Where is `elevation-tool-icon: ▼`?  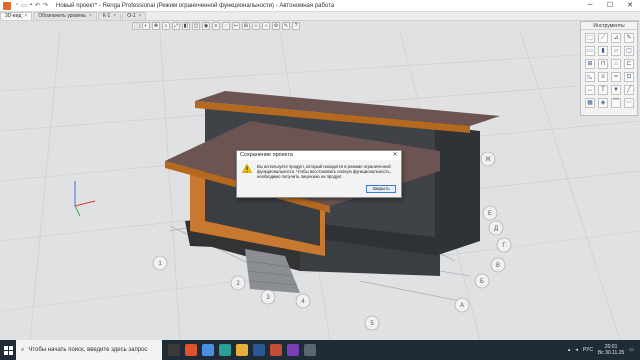
elevation-tool-icon: ▼ is located at coordinates (616, 90).